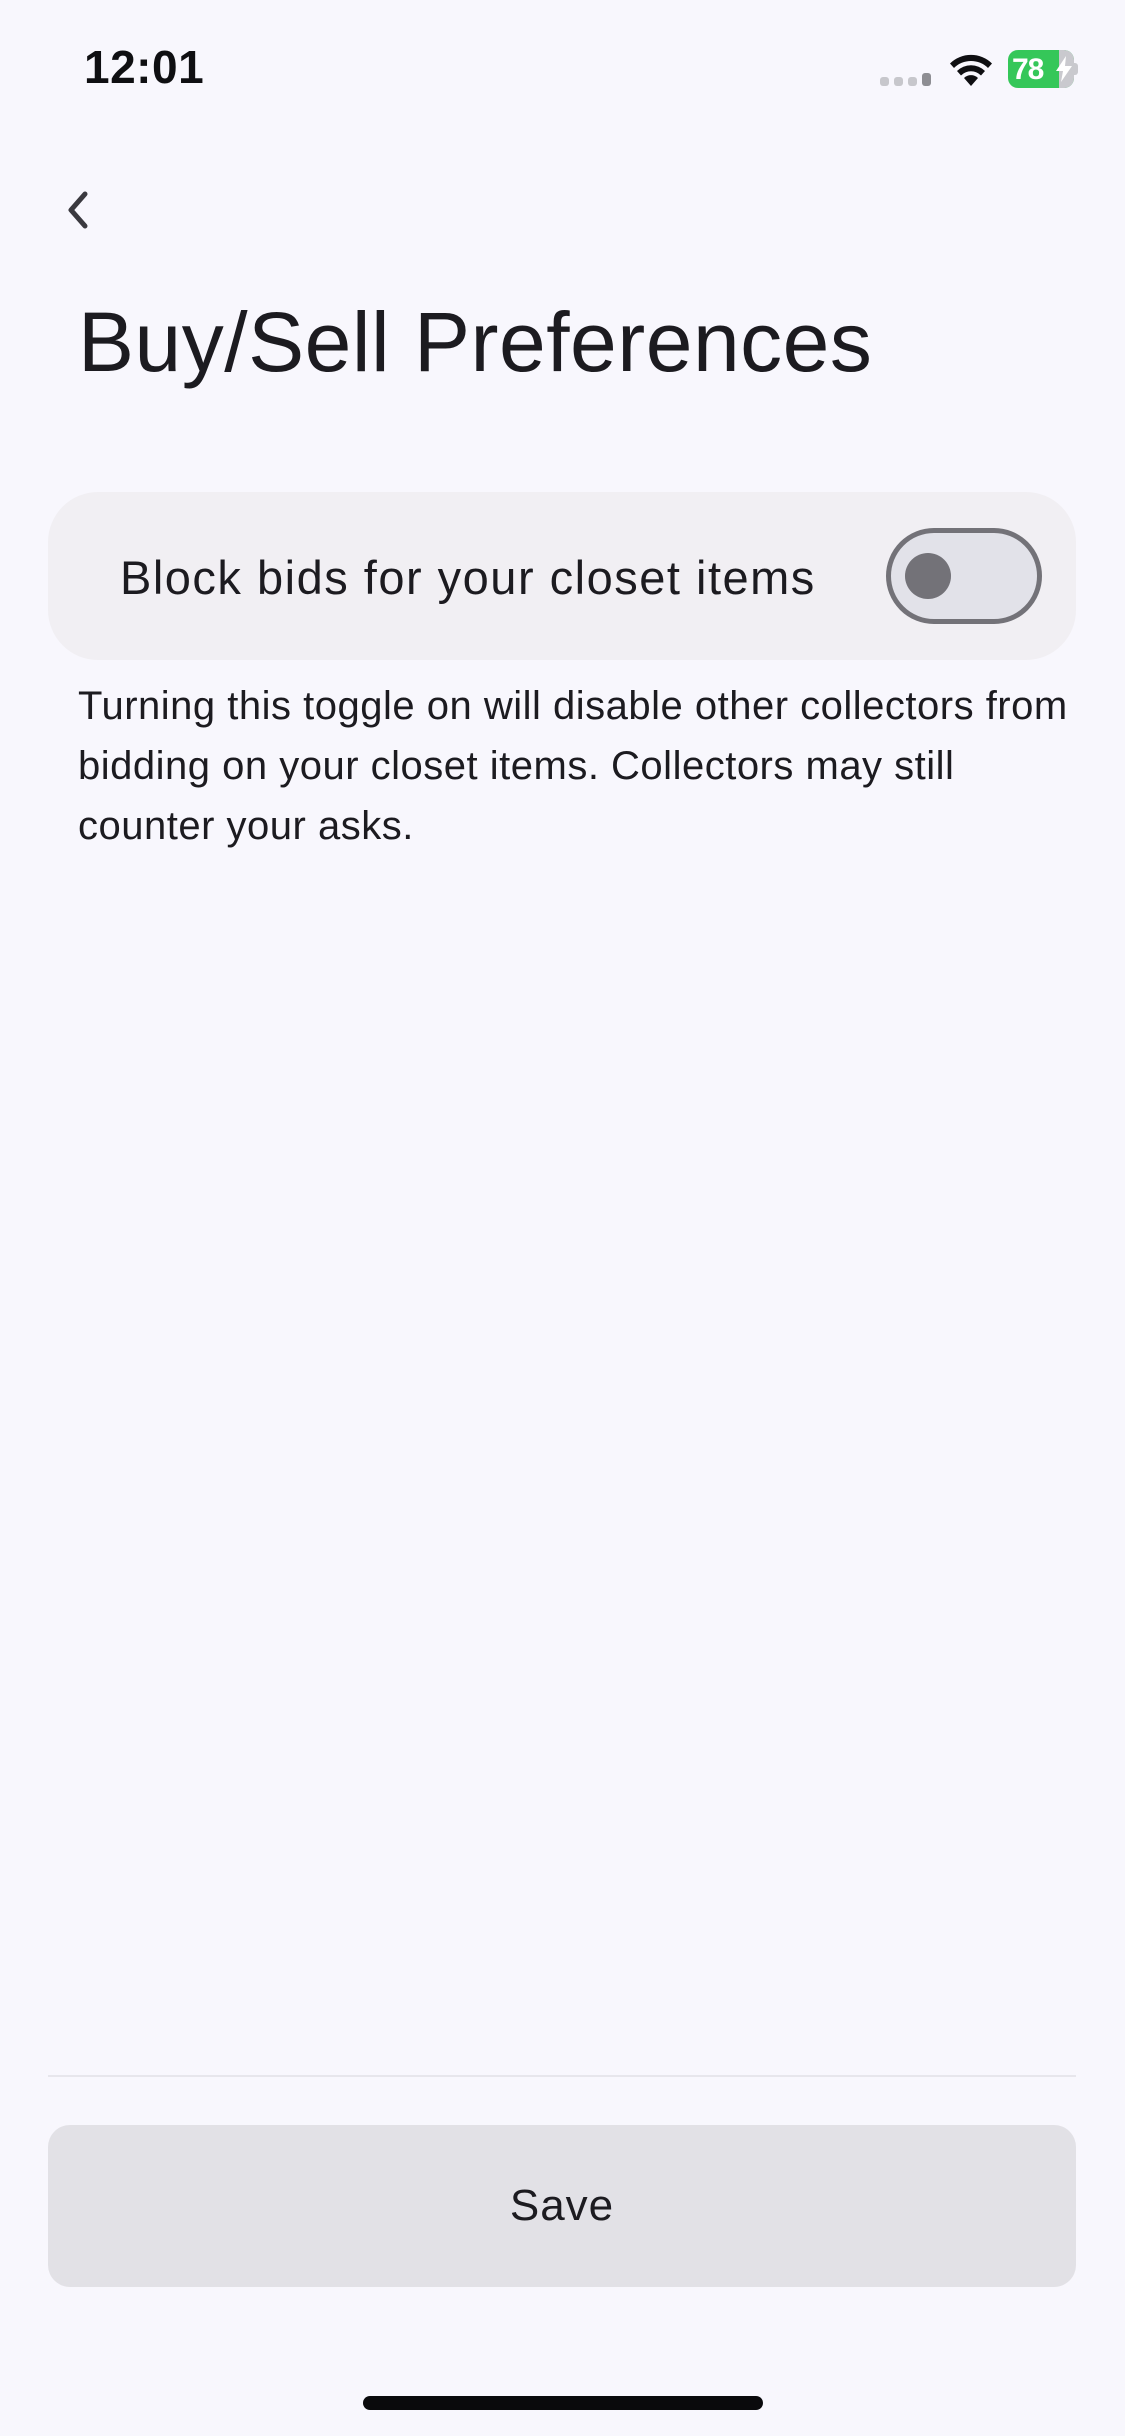  Describe the element at coordinates (971, 70) in the screenshot. I see `wifi-icon` at that location.